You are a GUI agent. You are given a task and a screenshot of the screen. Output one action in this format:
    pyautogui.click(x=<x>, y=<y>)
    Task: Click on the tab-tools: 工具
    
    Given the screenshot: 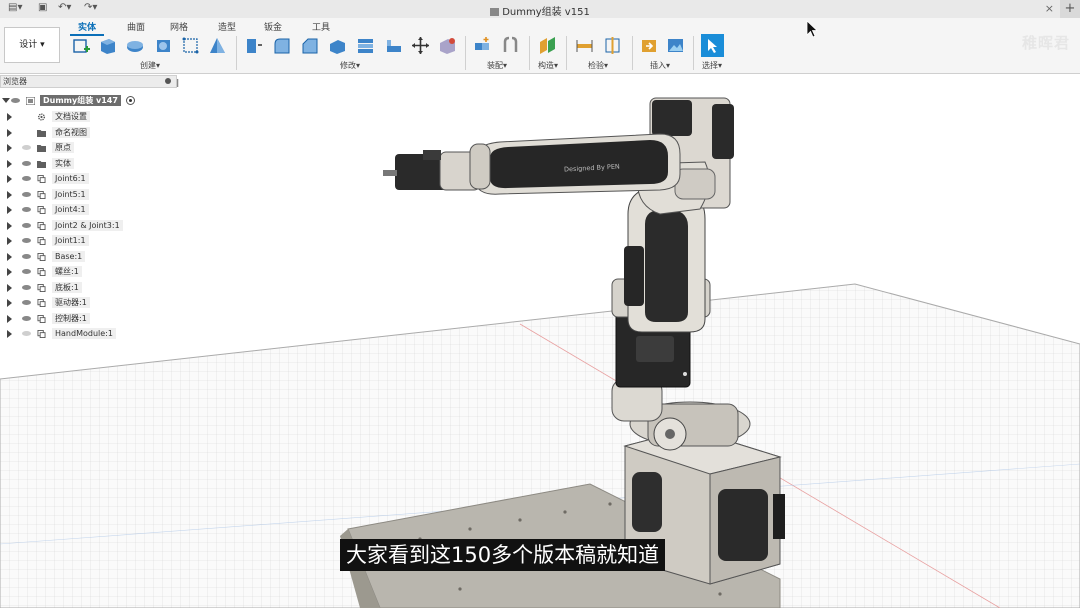 What is the action you would take?
    pyautogui.click(x=321, y=26)
    